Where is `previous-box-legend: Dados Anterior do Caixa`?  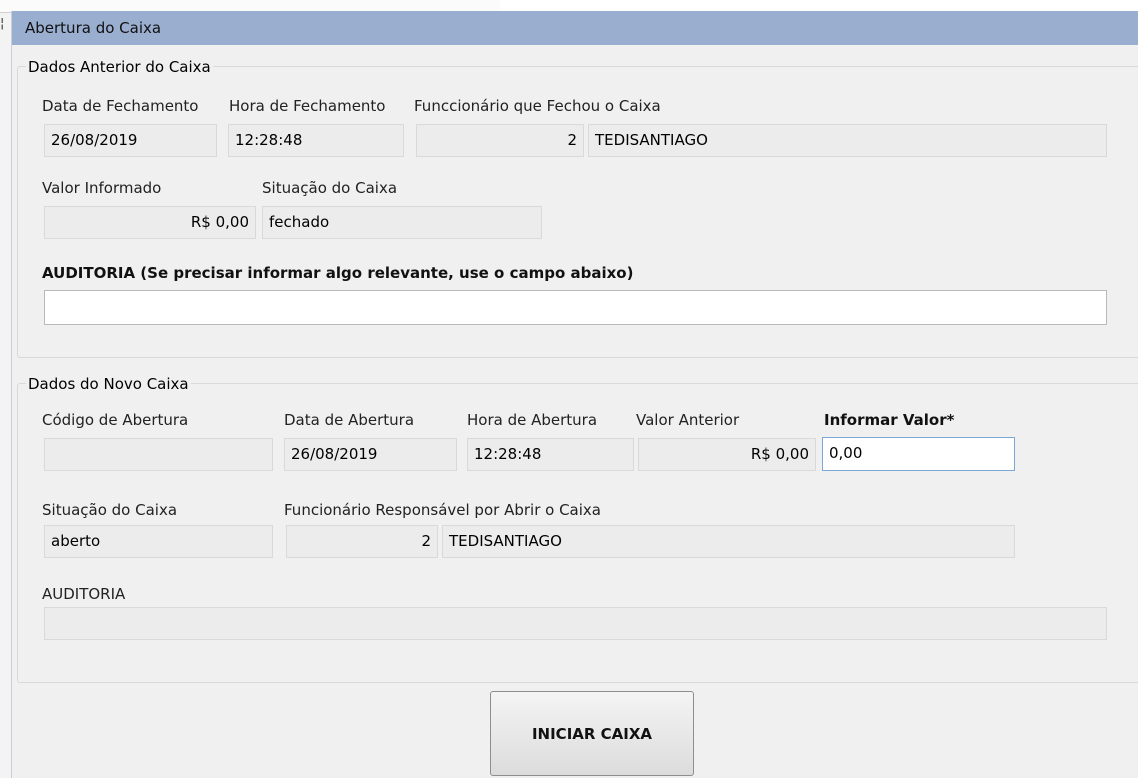
previous-box-legend: Dados Anterior do Caixa is located at coordinates (119, 67).